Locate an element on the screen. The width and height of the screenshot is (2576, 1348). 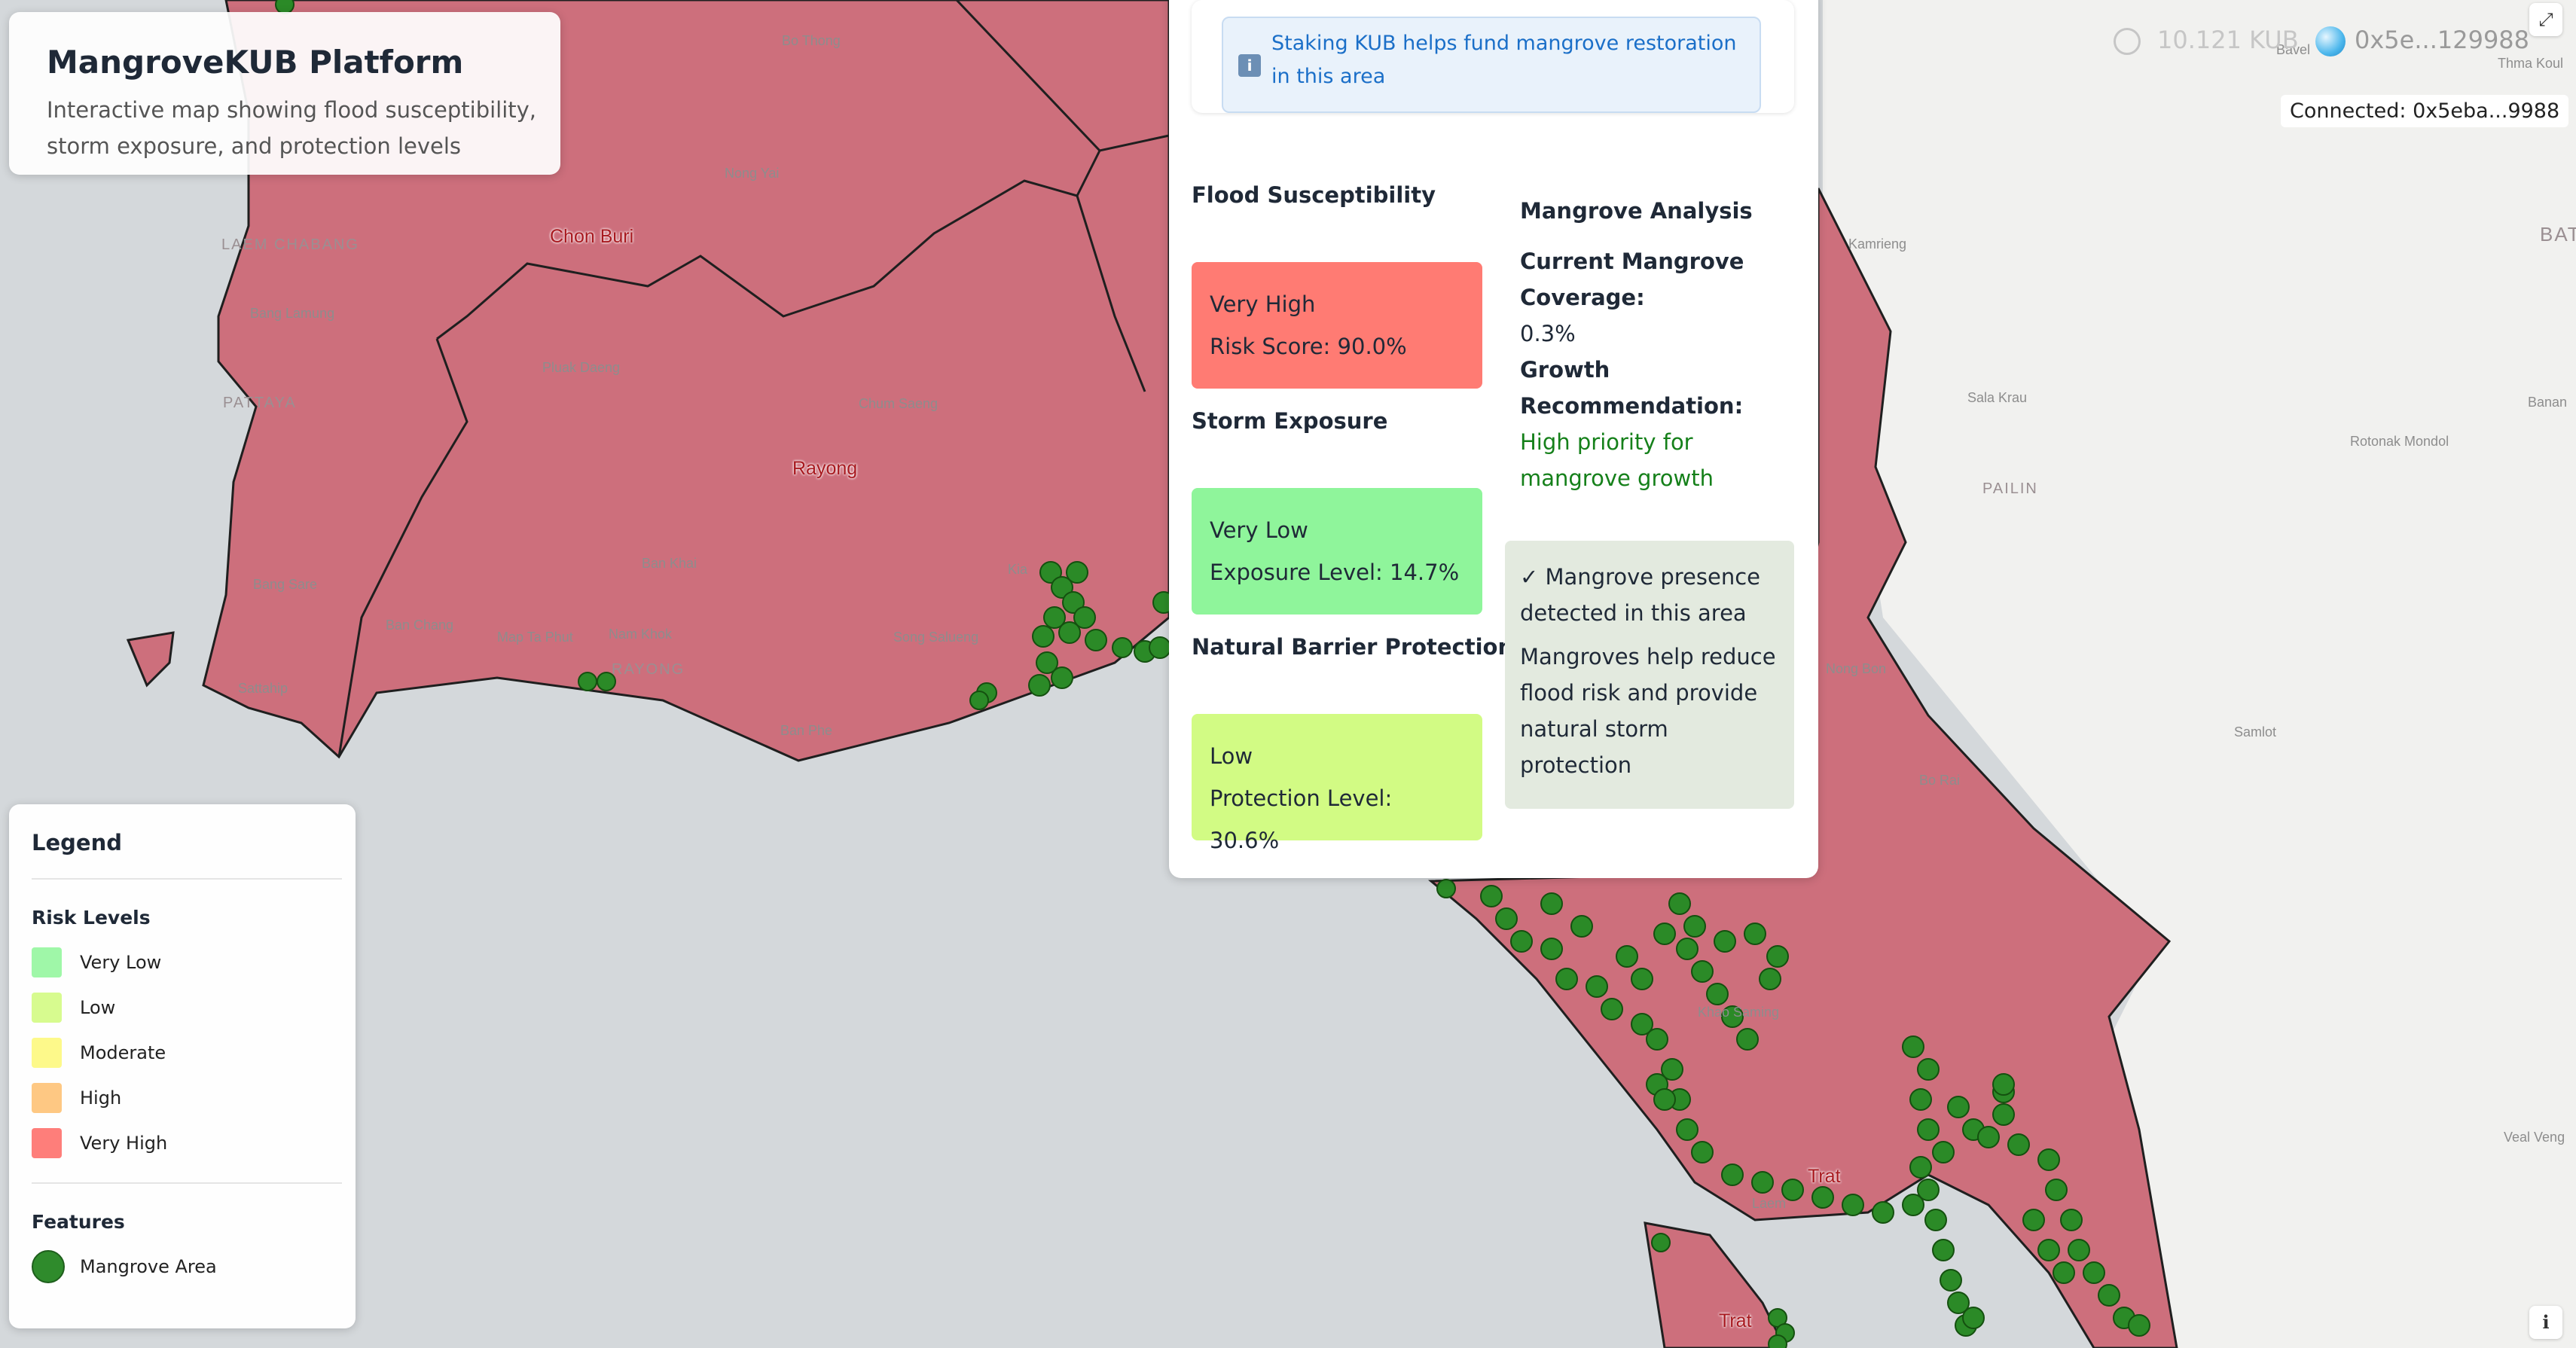
storm-score: Exposure Level: 14.7% is located at coordinates (1335, 572).